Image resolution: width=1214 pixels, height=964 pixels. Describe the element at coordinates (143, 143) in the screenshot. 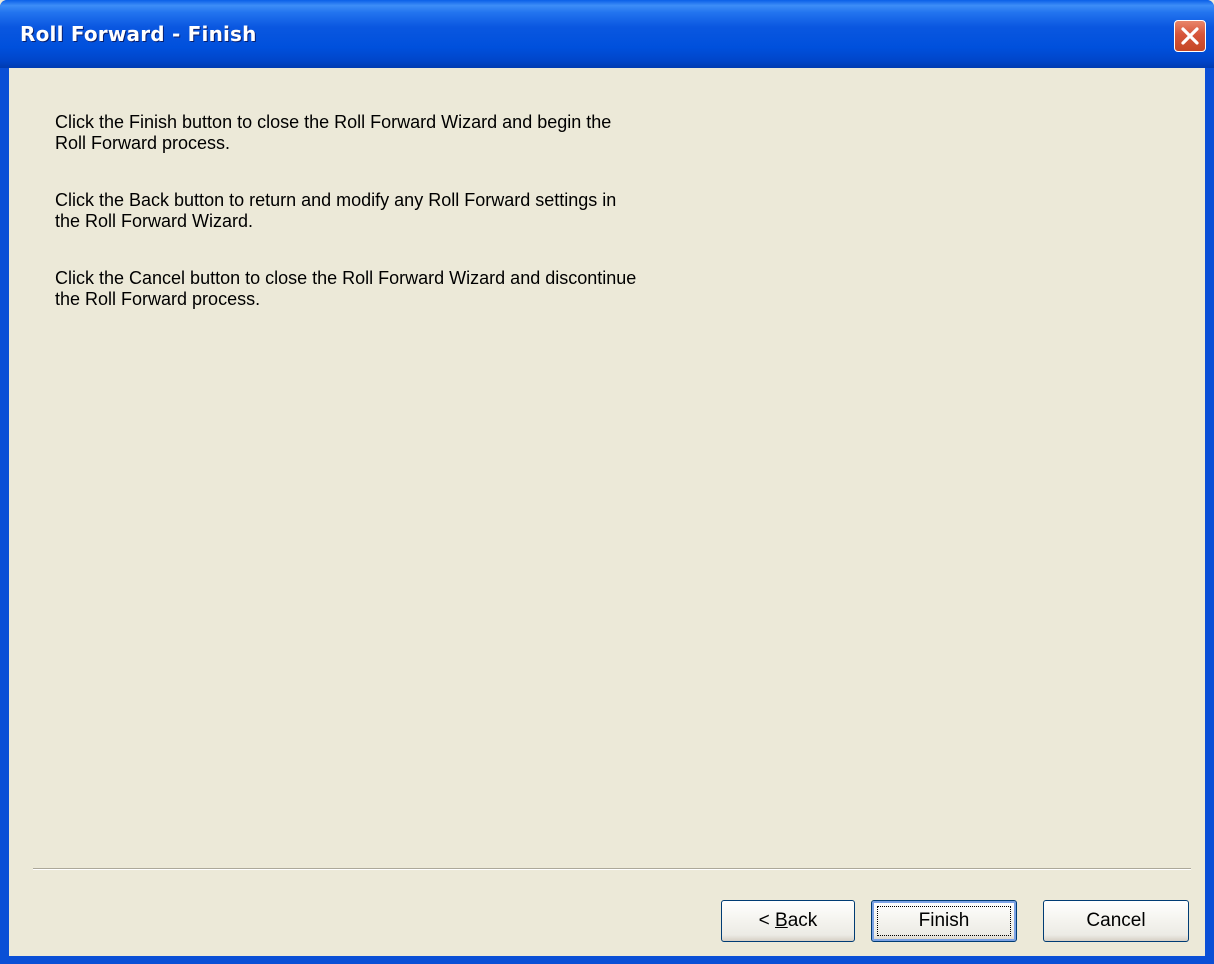

I see `finish-instruction-line-2: Roll Forward process.` at that location.